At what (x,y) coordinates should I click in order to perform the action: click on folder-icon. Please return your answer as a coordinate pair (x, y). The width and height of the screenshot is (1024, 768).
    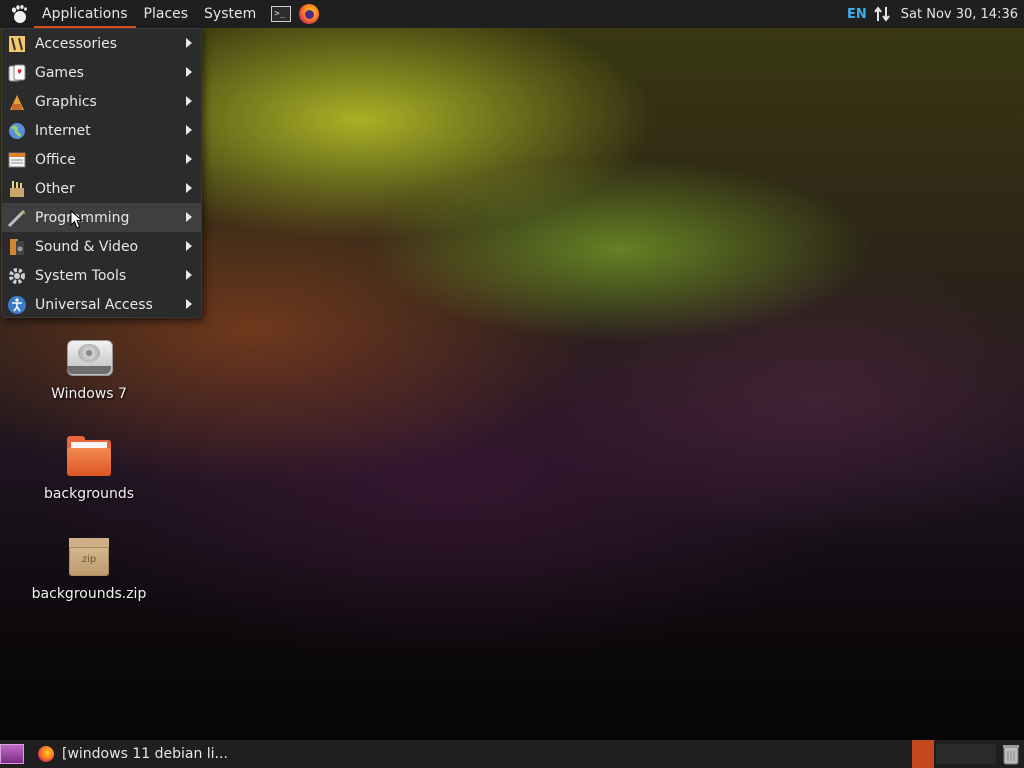
    Looking at the image, I should click on (89, 458).